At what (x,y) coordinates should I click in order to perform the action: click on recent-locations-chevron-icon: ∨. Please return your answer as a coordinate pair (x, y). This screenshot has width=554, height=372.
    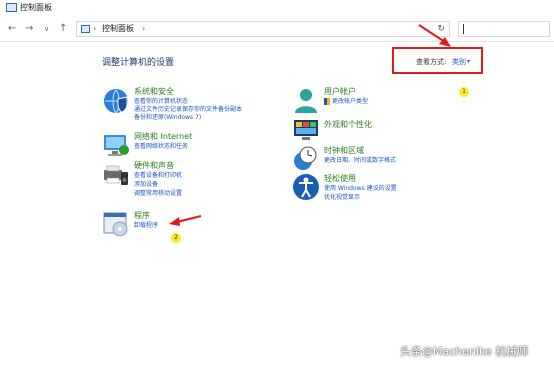
    Looking at the image, I should click on (46, 29).